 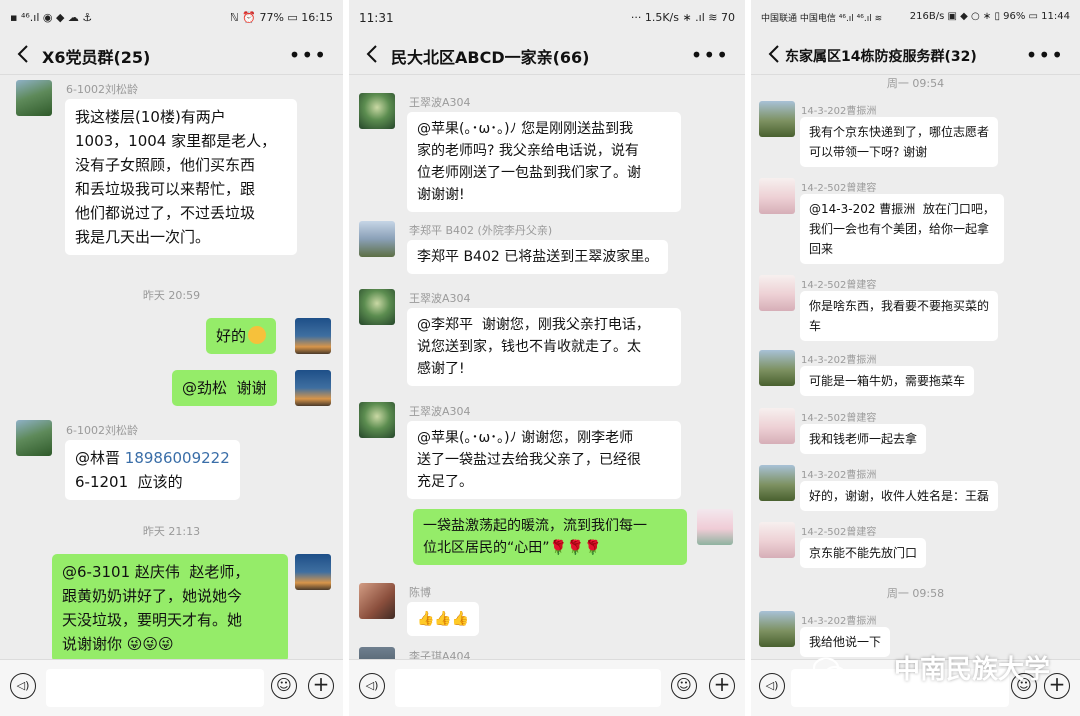 I want to click on chat-title: 民大北区ABCD一家亲(66), so click(x=490, y=57).